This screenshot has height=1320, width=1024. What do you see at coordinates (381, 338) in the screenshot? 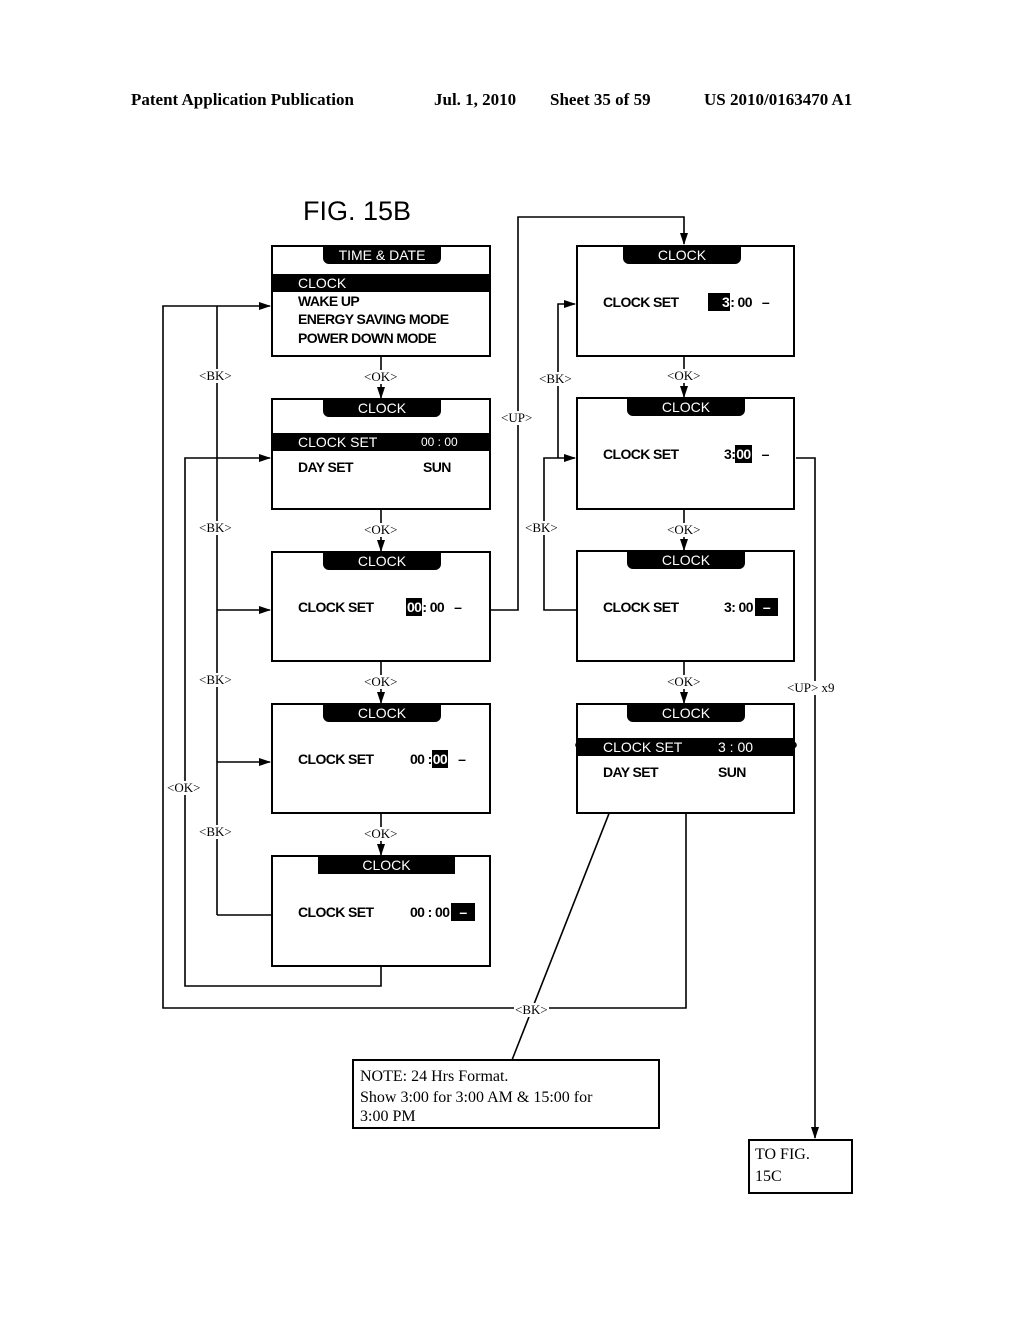
I see `menu-item-power-down: POWER DOWN MODE` at bounding box center [381, 338].